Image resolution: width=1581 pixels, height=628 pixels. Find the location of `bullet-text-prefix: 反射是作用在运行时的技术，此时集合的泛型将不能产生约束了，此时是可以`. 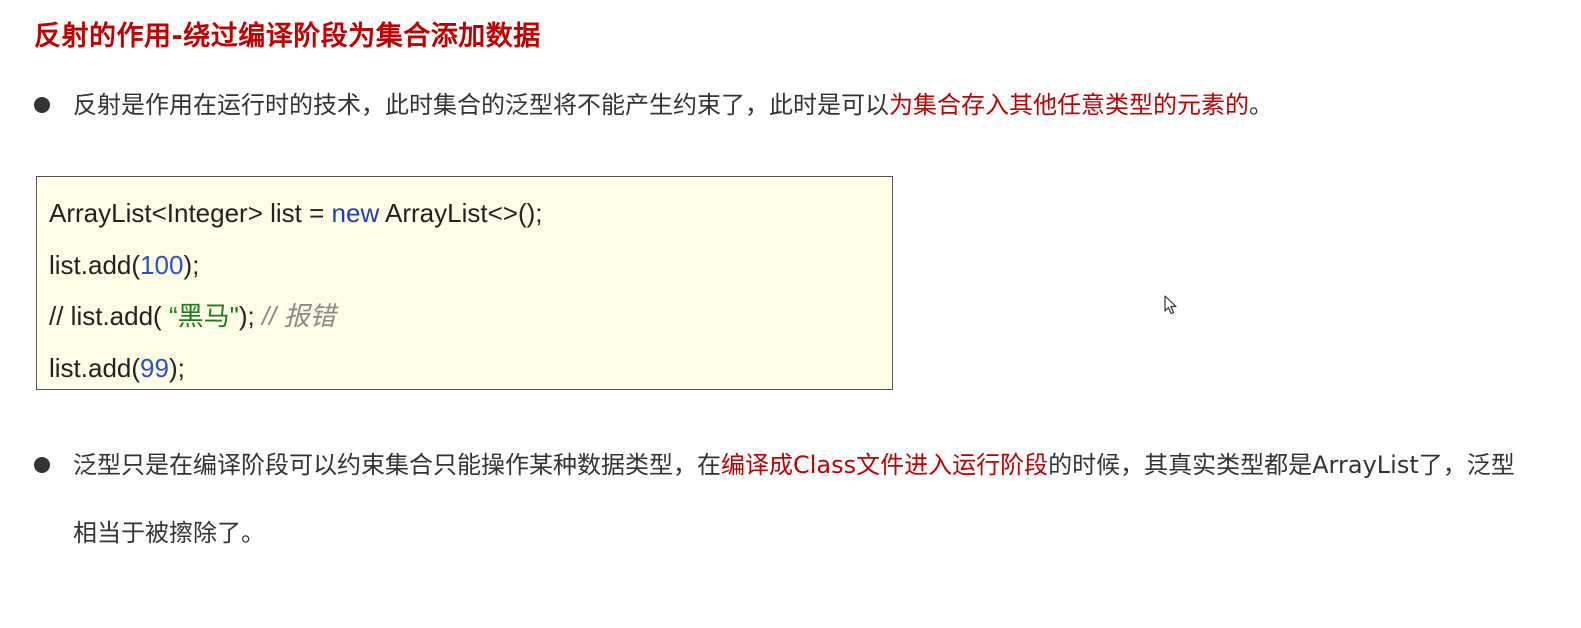

bullet-text-prefix: 反射是作用在运行时的技术，此时集合的泛型将不能产生约束了，此时是可以 is located at coordinates (481, 105).